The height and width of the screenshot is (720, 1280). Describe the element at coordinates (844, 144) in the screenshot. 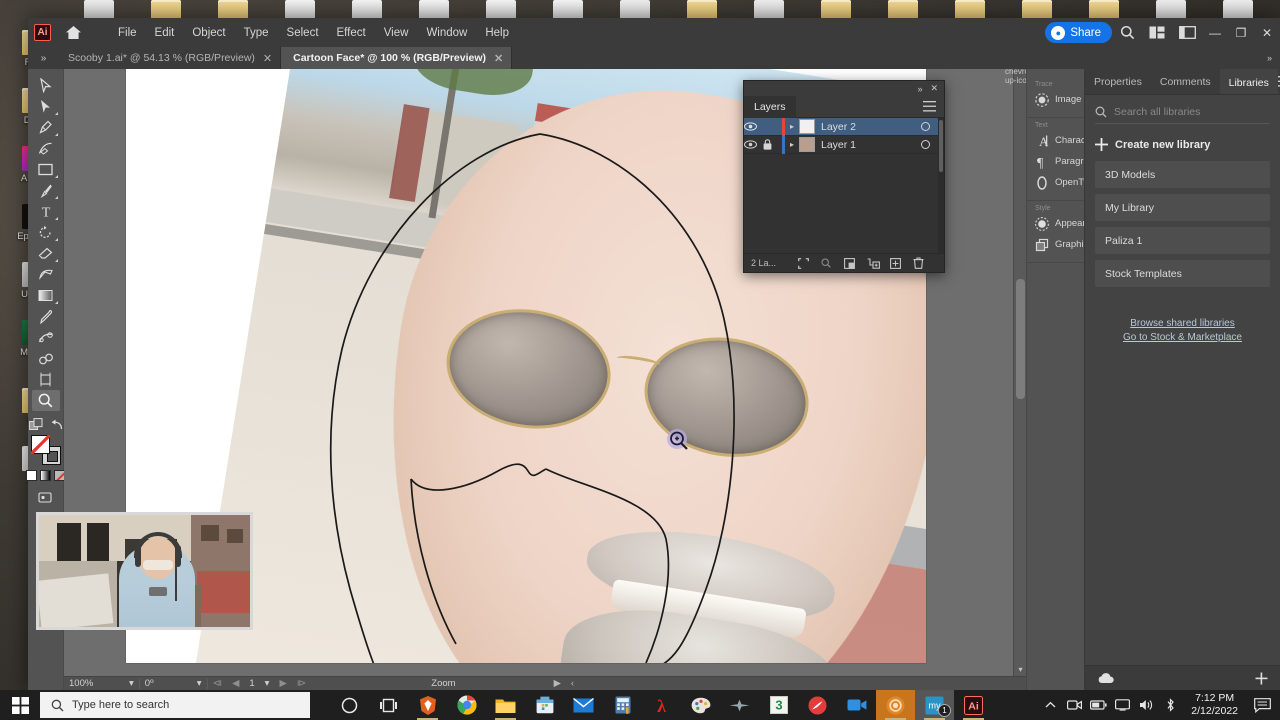

I see `layer-row-layer-1: ▸ Layer 1` at that location.